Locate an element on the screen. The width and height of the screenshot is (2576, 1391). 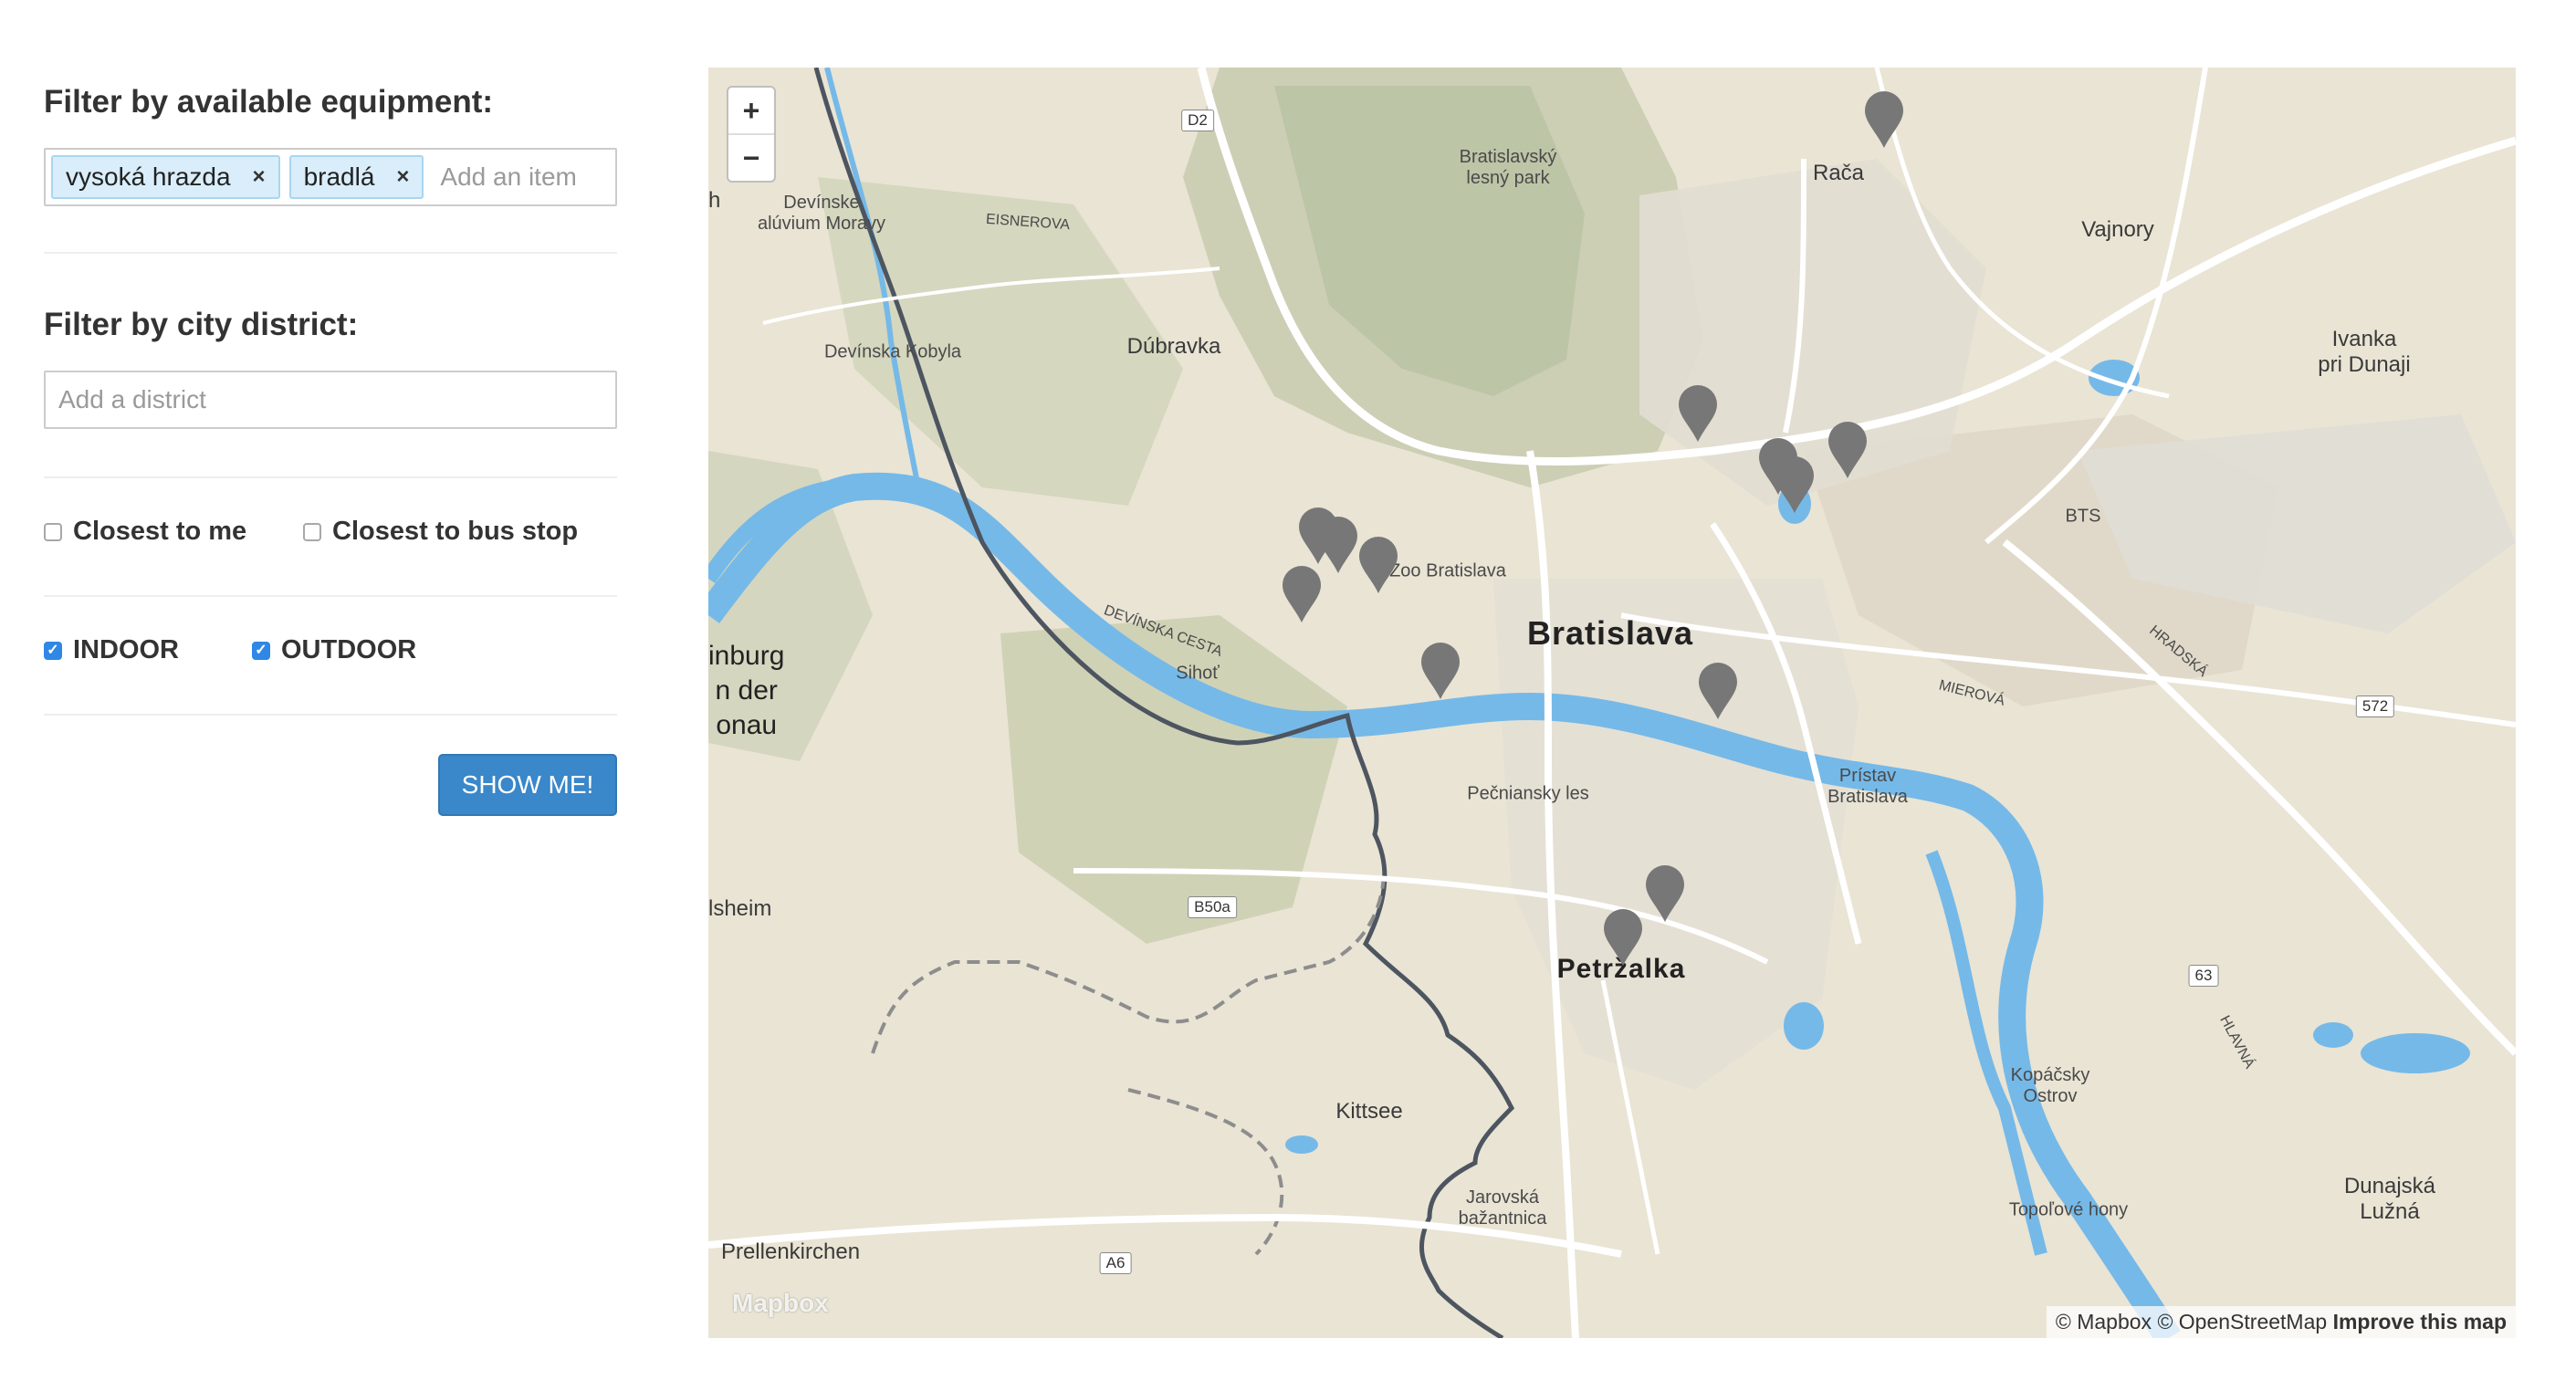
equipment-tag-input: vysoká hrazda × bradlá × is located at coordinates (331, 177).